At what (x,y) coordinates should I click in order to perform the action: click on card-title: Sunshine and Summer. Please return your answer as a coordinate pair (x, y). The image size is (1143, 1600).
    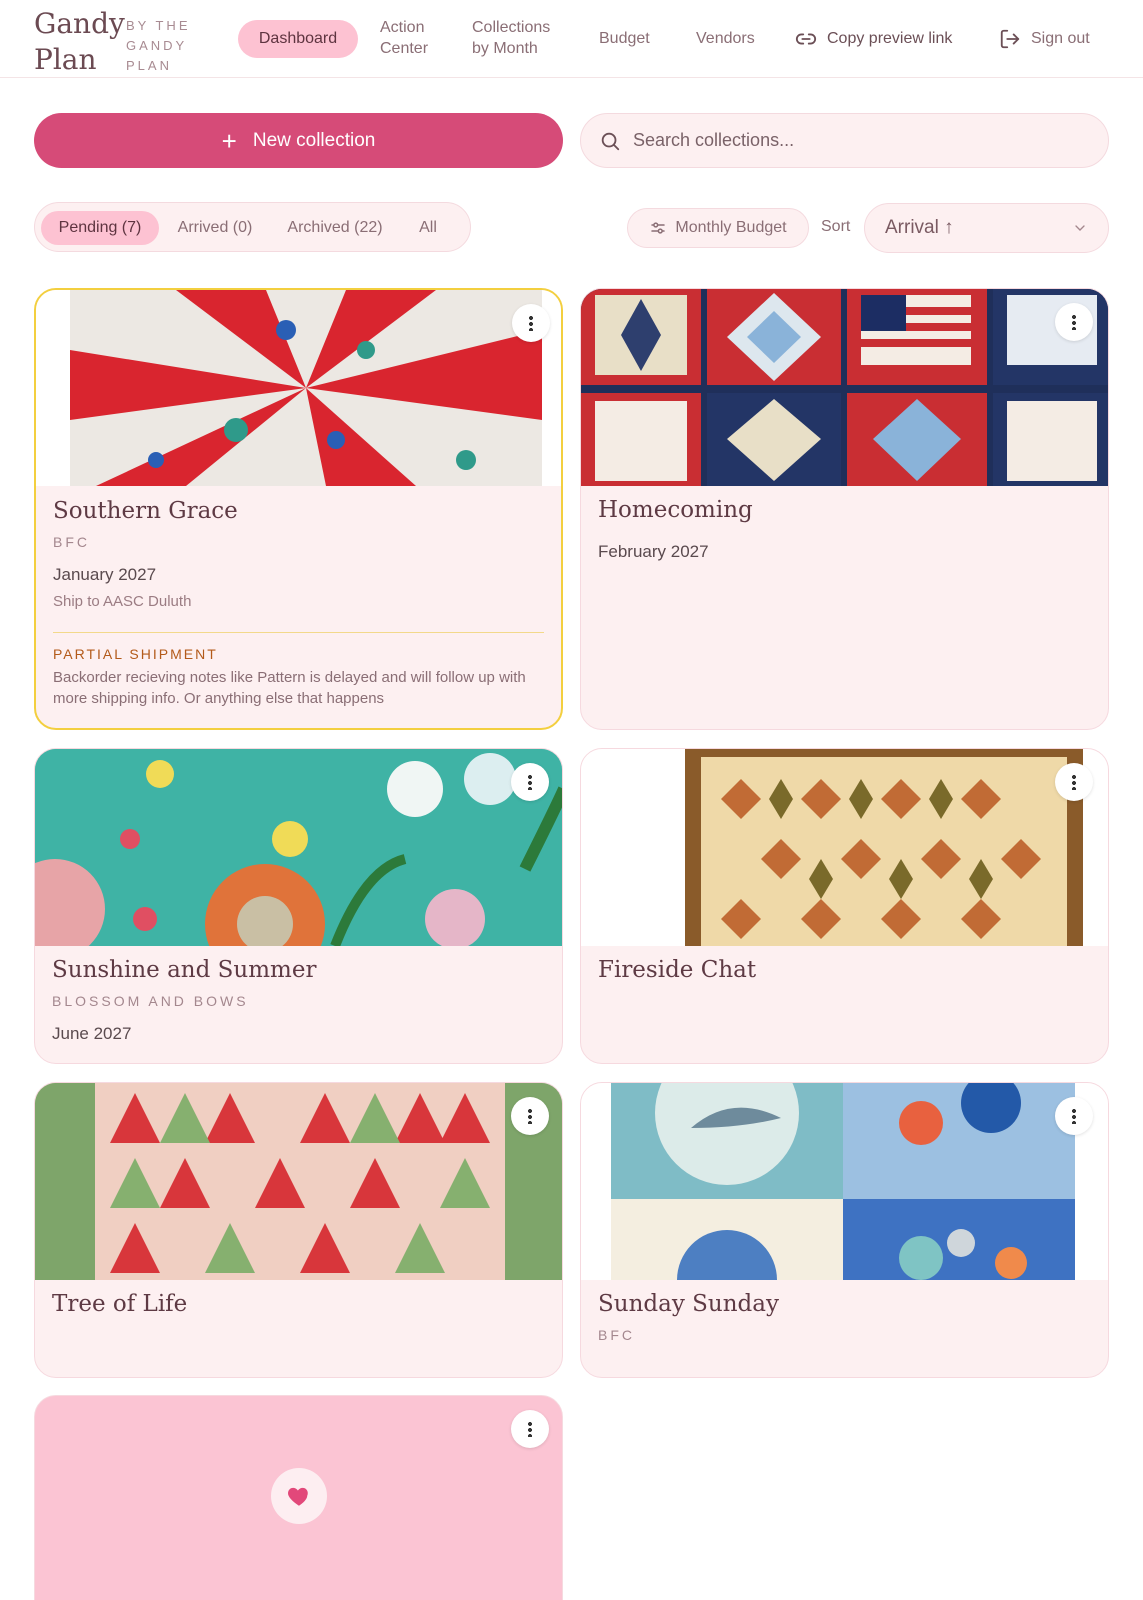
    Looking at the image, I should click on (184, 970).